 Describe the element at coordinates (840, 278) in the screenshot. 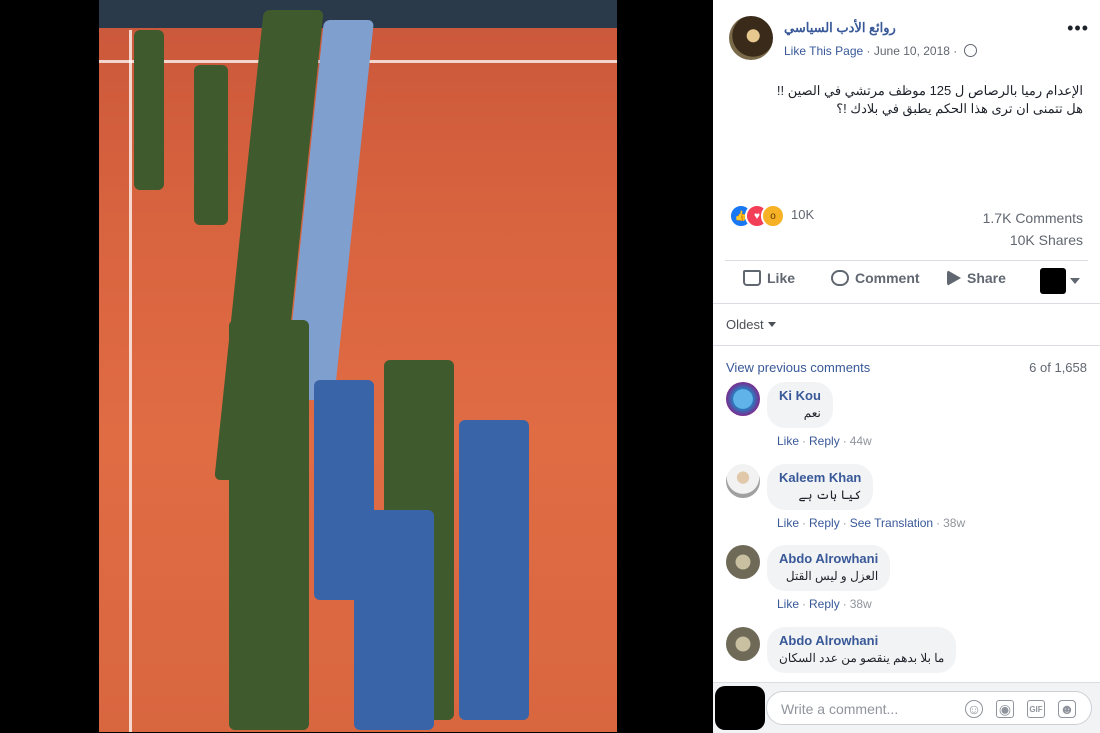

I see `comment-icon` at that location.